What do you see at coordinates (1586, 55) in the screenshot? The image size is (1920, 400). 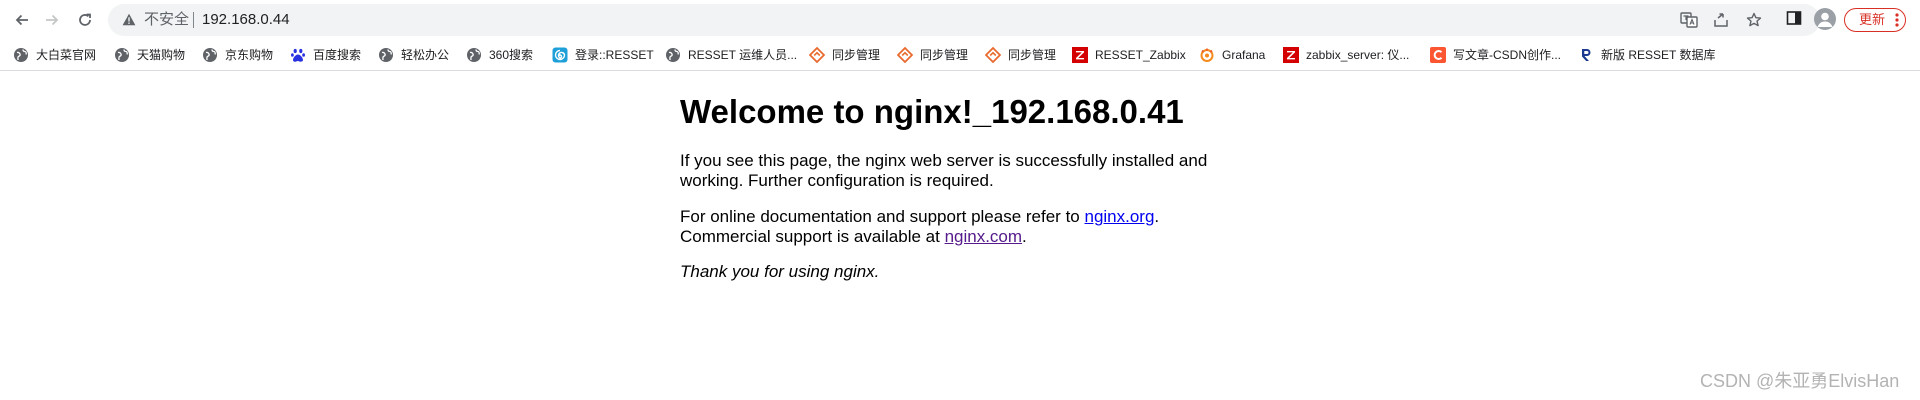 I see `resset-r-icon` at bounding box center [1586, 55].